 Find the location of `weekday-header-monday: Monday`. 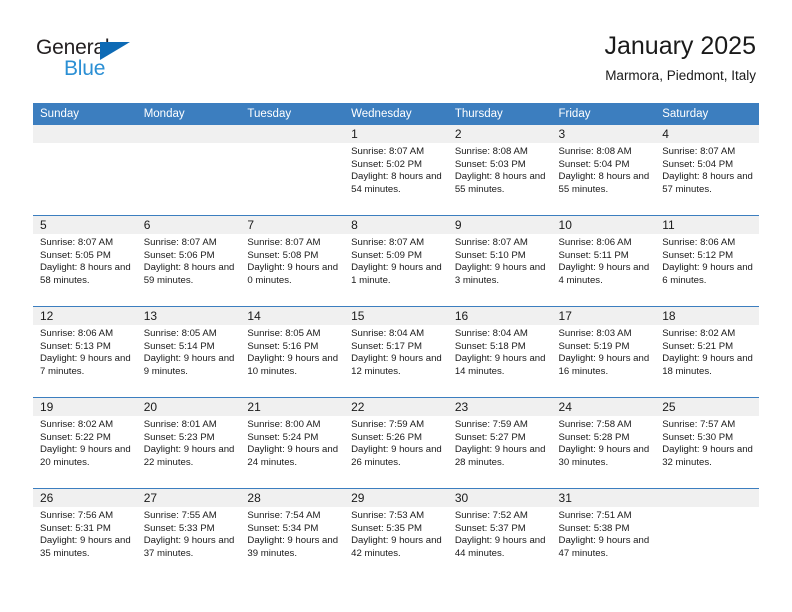

weekday-header-monday: Monday is located at coordinates (188, 114).